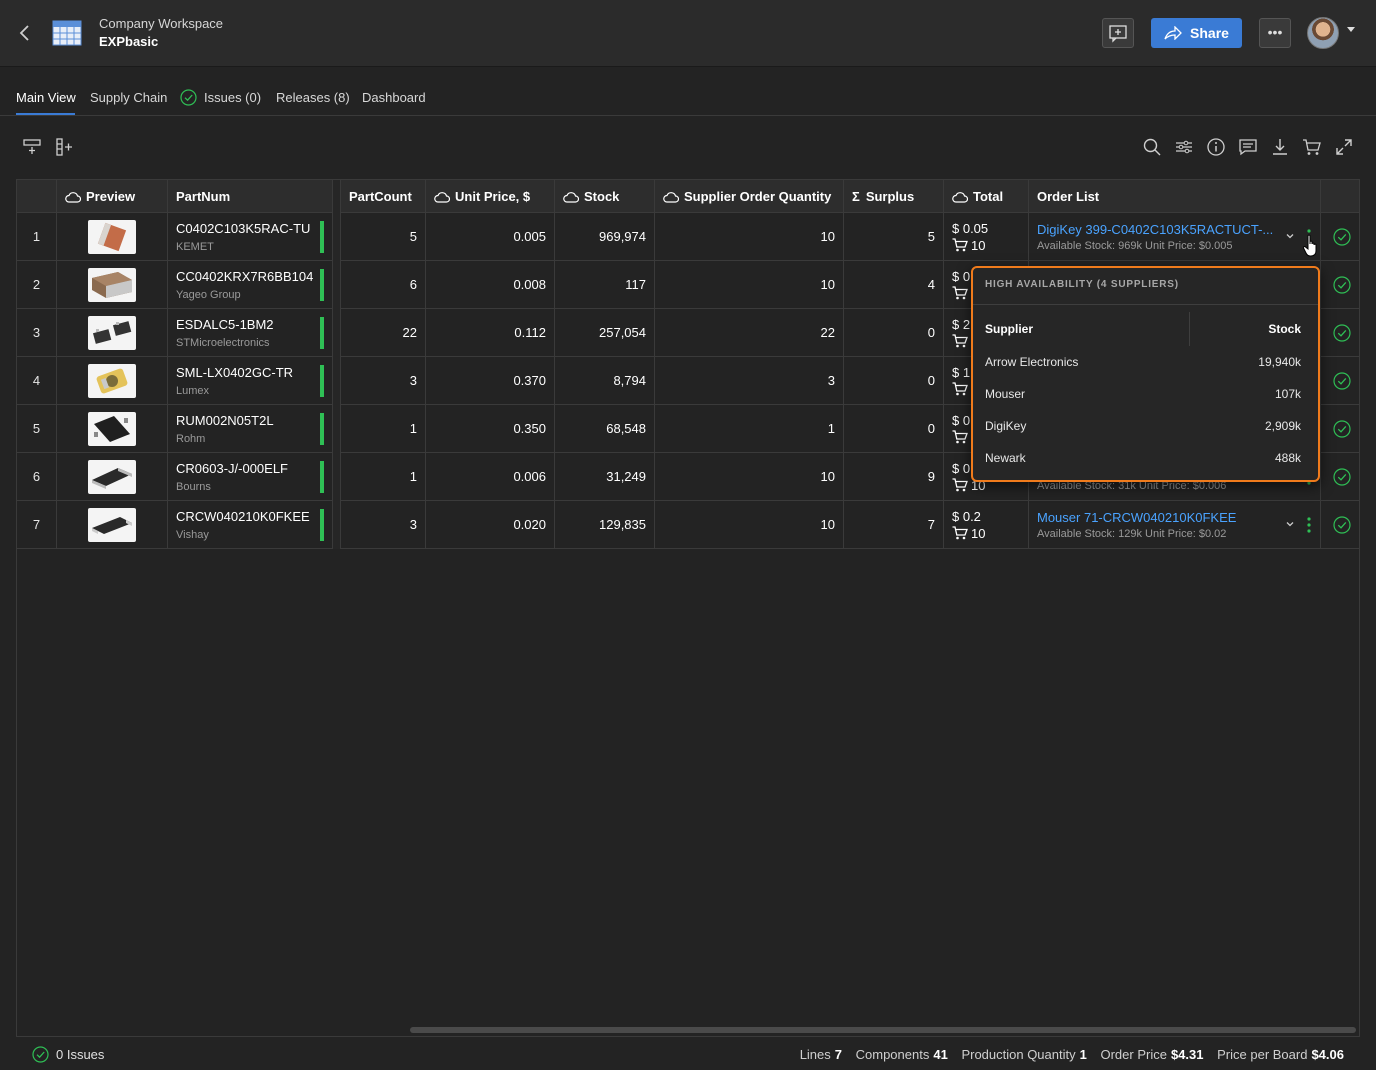 This screenshot has height=1070, width=1376. What do you see at coordinates (1309, 525) in the screenshot?
I see `kebab-menu-icon` at bounding box center [1309, 525].